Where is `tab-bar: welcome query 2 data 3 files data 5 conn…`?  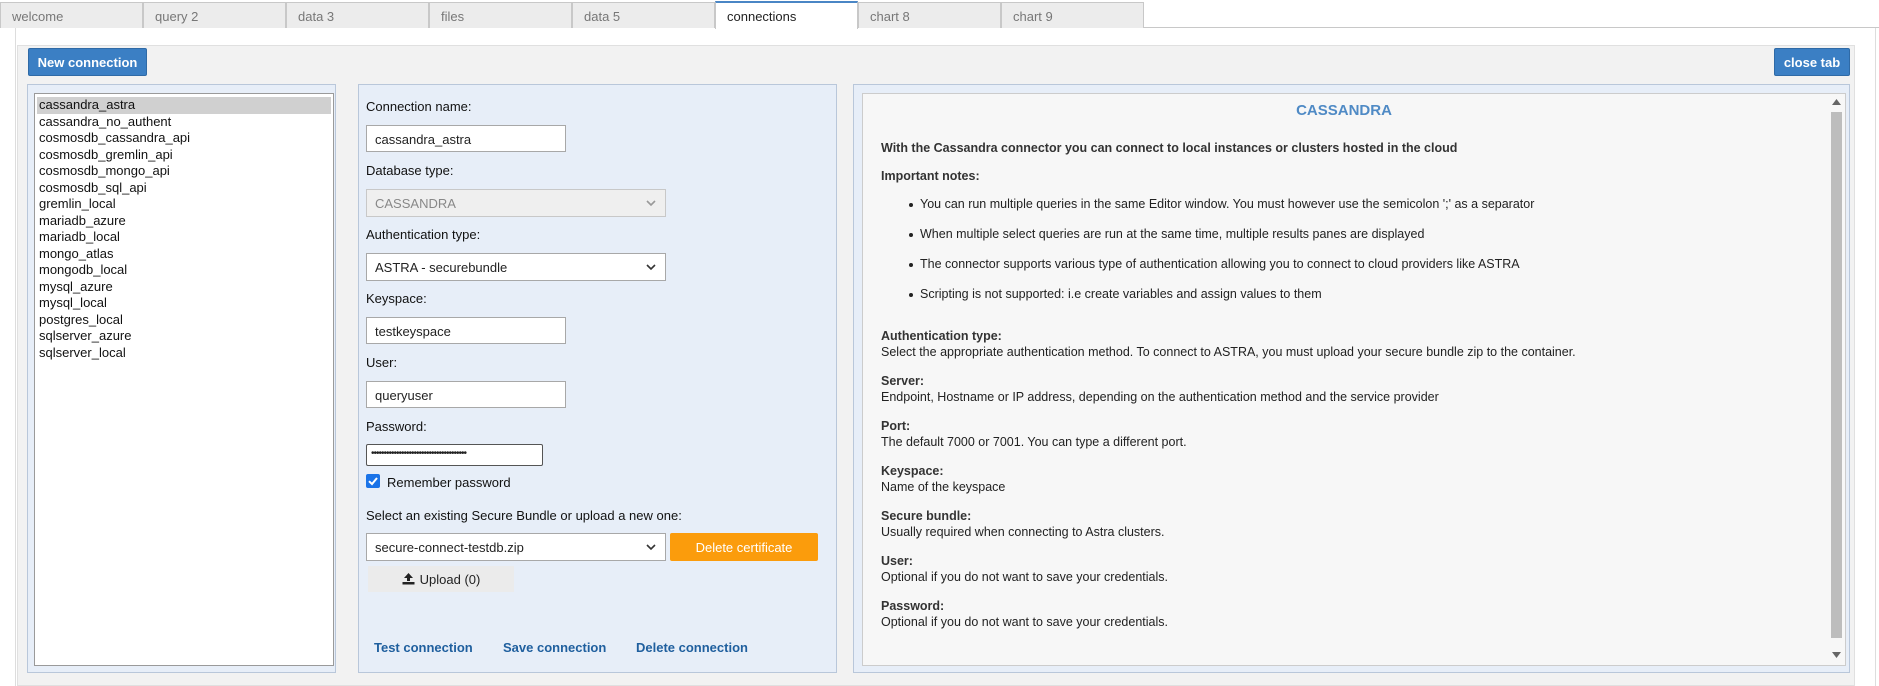
tab-bar: welcome query 2 data 3 files data 5 conn… is located at coordinates (939, 14).